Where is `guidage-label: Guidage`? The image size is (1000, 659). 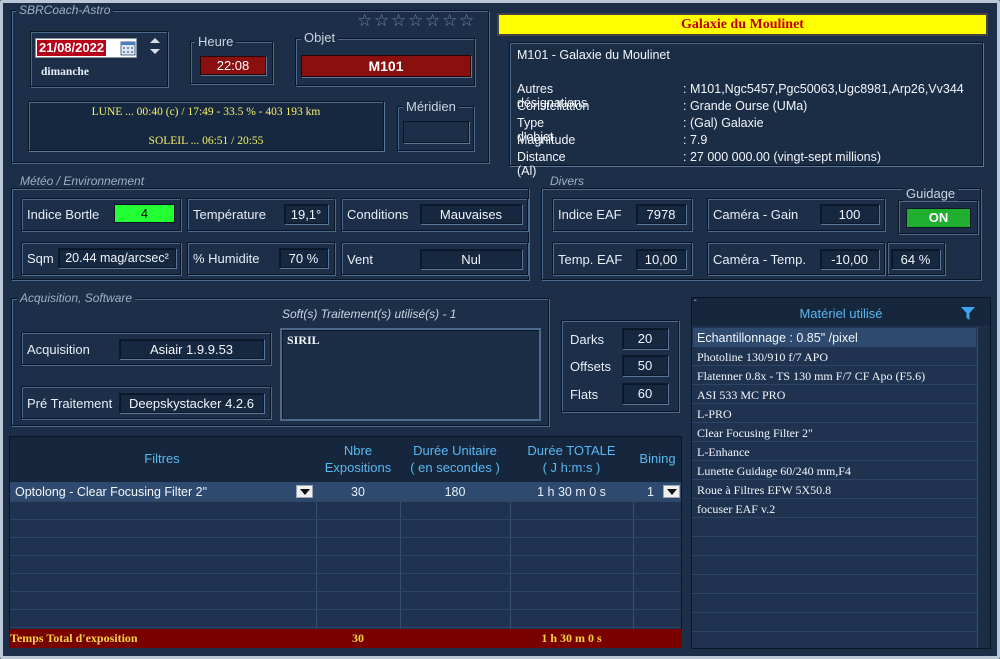 guidage-label: Guidage is located at coordinates (931, 193).